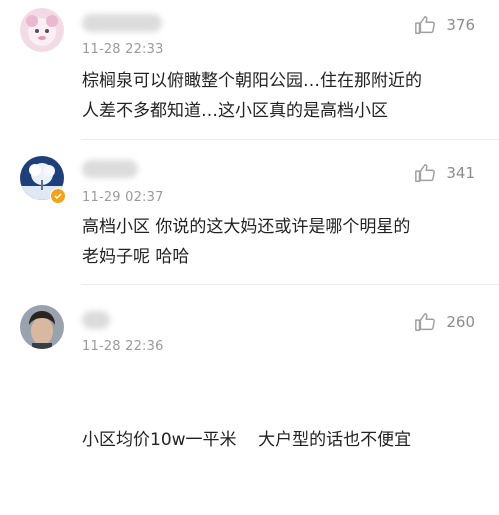 The height and width of the screenshot is (515, 499). Describe the element at coordinates (282, 242) in the screenshot. I see `comment-text: 高档小区 你说的这大妈还或许是哪个明星的 老妈子呢 哈哈` at that location.